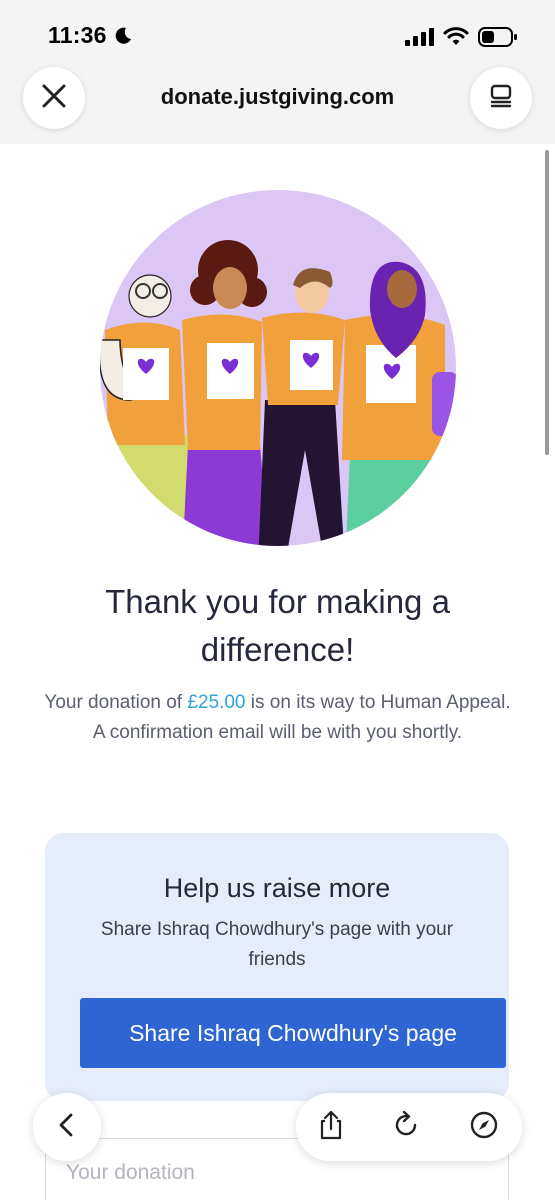  I want to click on donation-amount: £25.00, so click(216, 702).